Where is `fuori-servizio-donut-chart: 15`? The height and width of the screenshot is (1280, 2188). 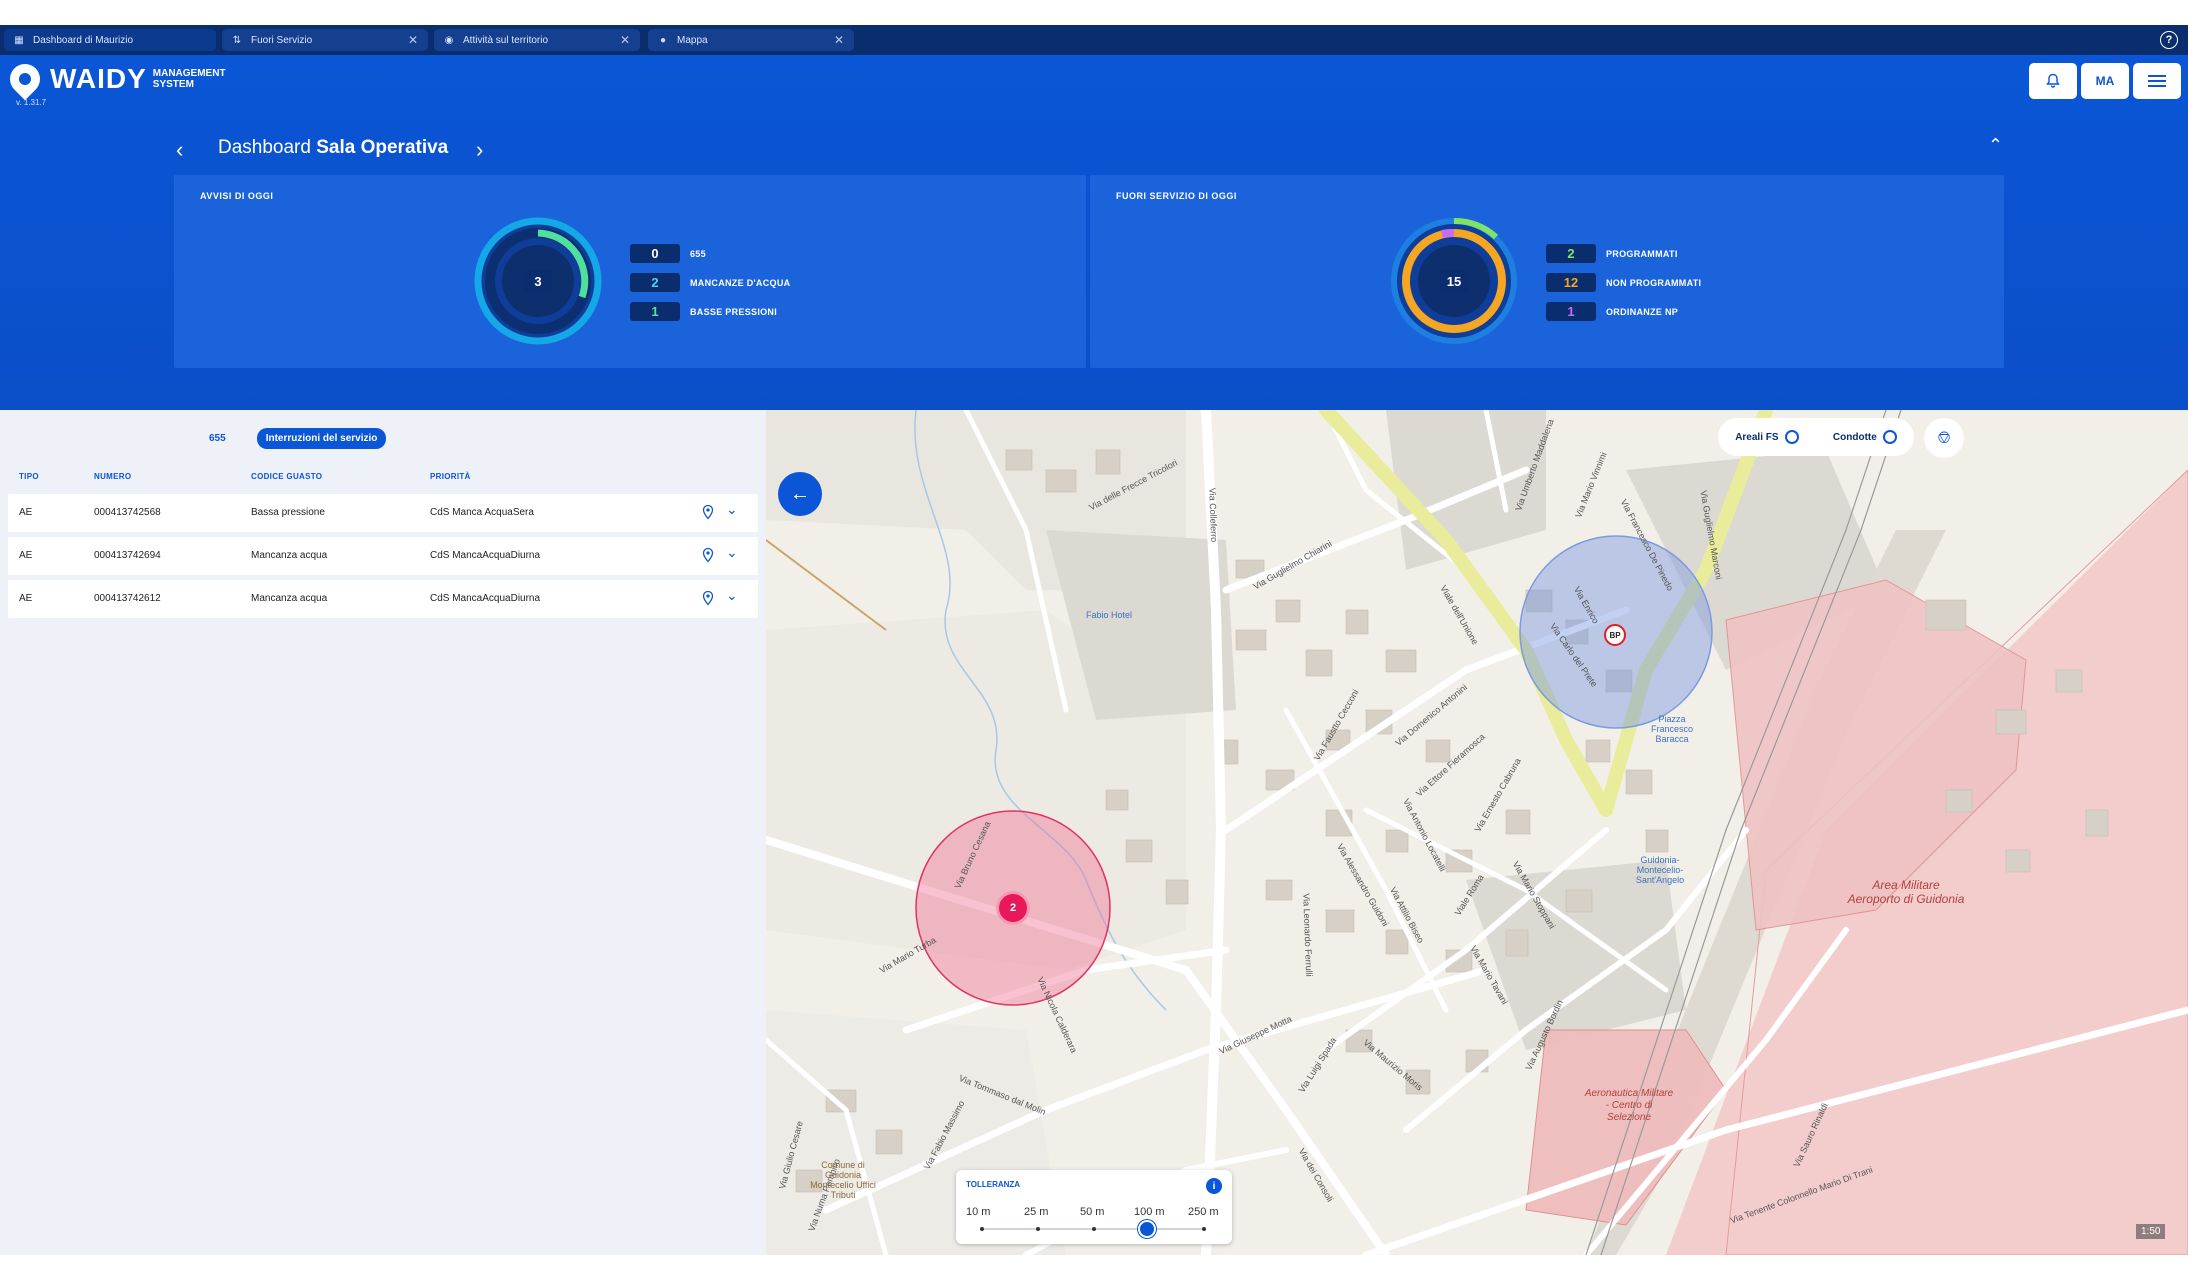
fuori-servizio-donut-chart: 15 is located at coordinates (1454, 281).